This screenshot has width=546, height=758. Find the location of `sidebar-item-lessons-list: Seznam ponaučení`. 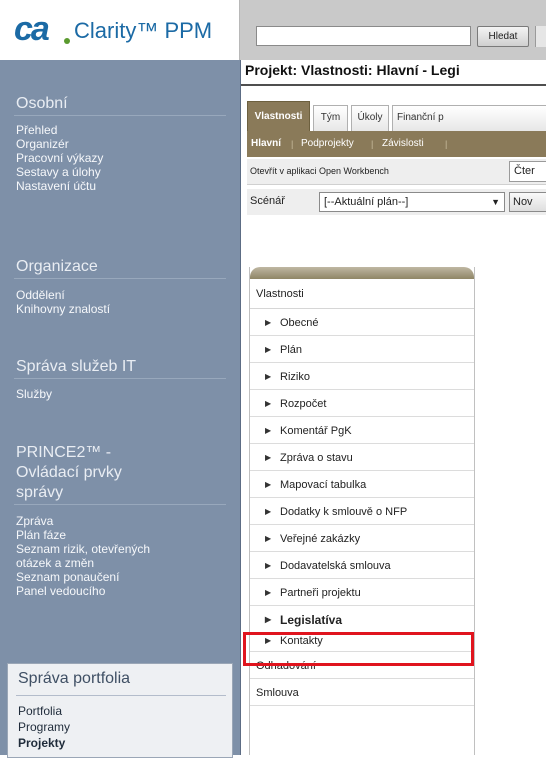

sidebar-item-lessons-list: Seznam ponaučení is located at coordinates (67, 577).